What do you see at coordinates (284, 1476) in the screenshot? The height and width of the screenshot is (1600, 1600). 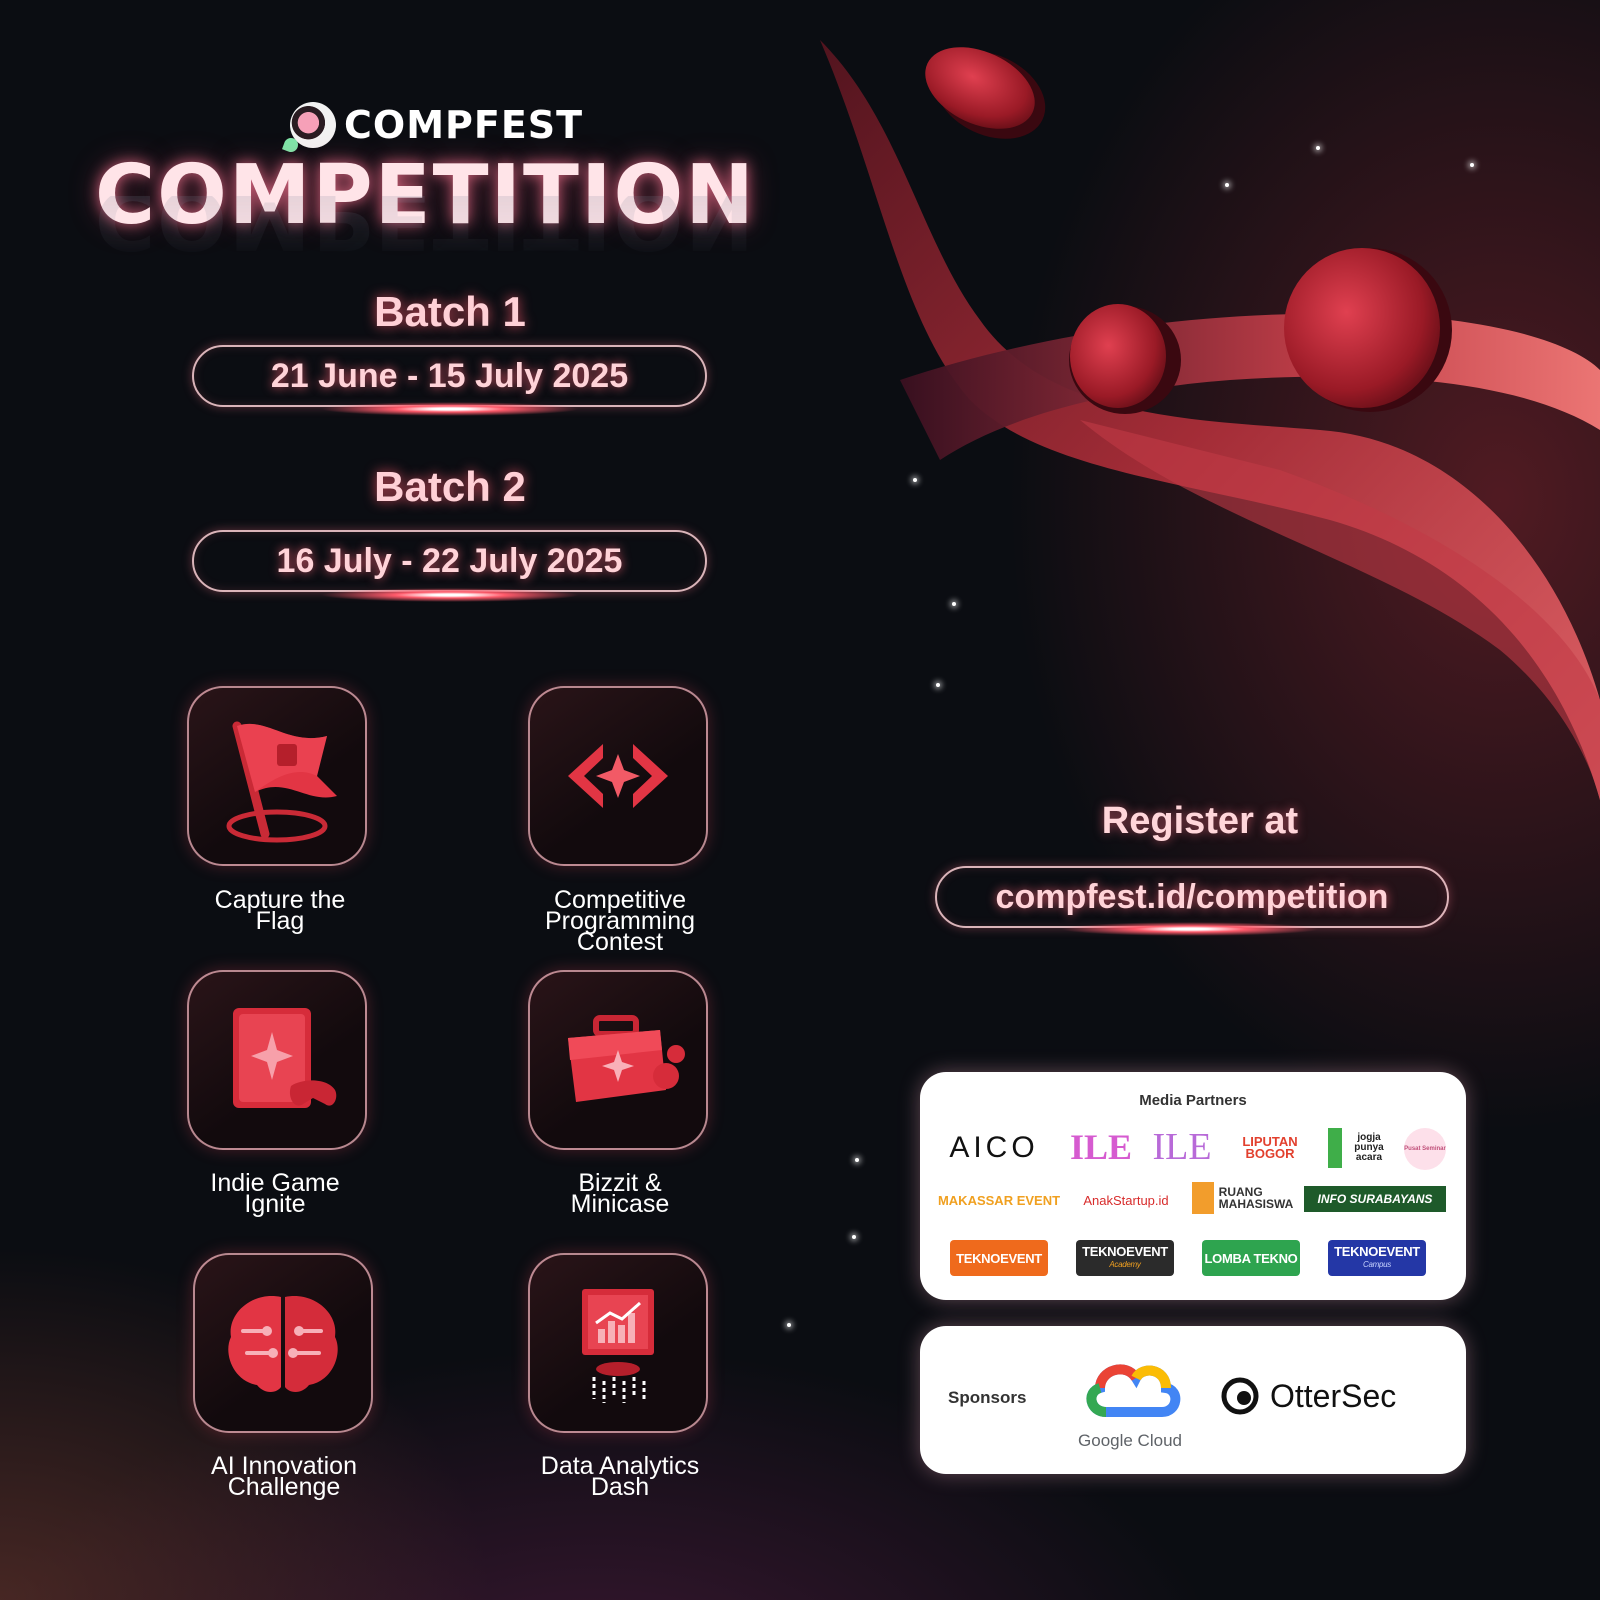 I see `competition-ai-label: AI Innovation Challenge` at bounding box center [284, 1476].